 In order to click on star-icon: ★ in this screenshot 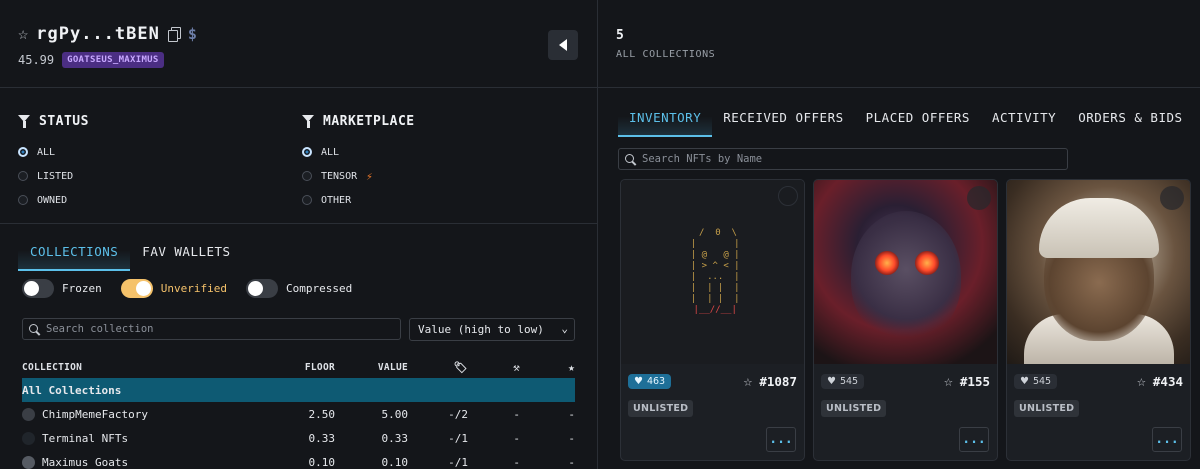, I will do `click(571, 367)`.